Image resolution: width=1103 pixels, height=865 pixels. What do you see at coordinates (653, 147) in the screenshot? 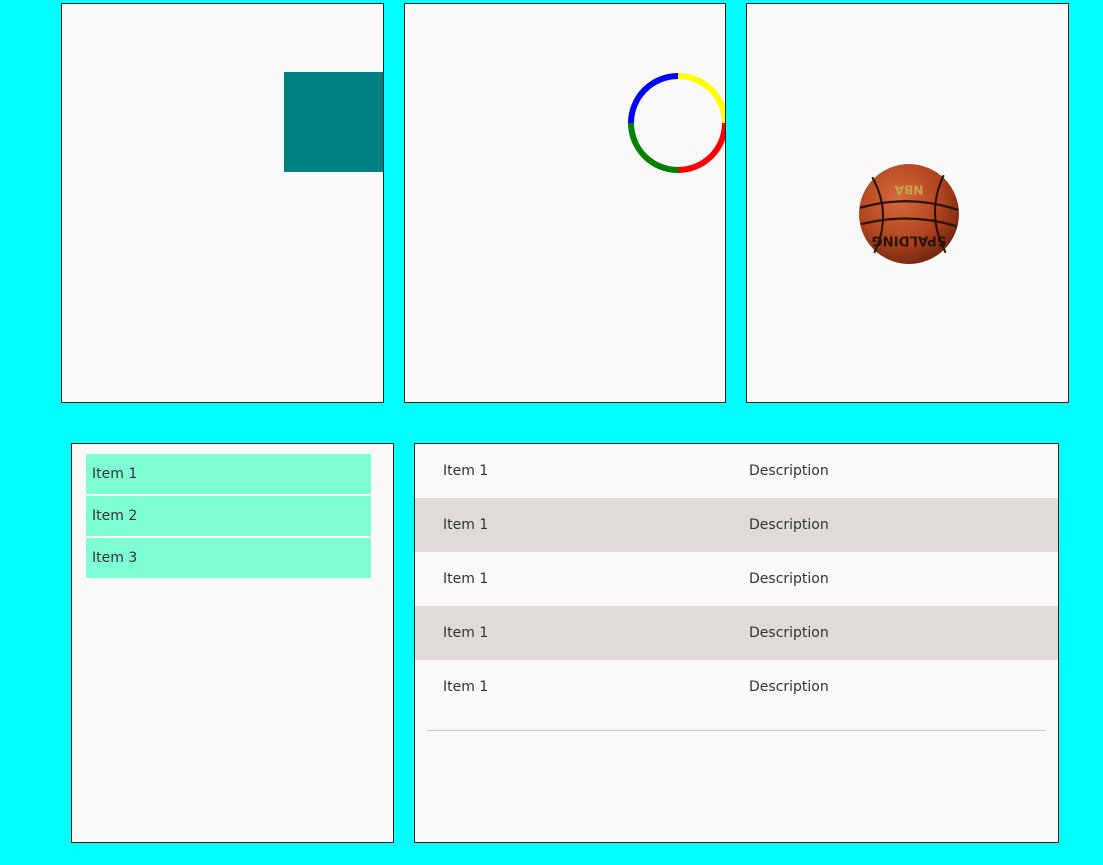
I see `ring-segment-green` at bounding box center [653, 147].